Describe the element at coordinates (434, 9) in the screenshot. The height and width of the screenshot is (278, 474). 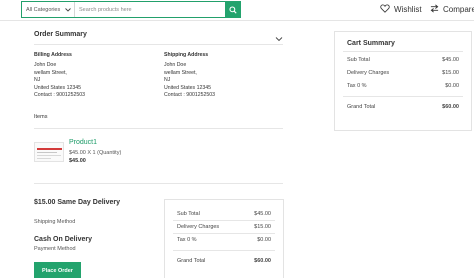
I see `compare-icon` at that location.